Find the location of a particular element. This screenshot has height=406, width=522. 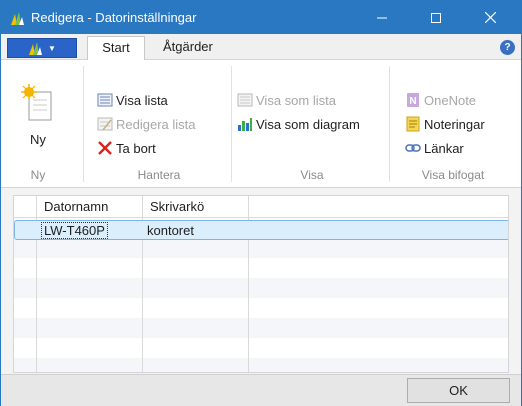

new-button-label: Ny is located at coordinates (38, 139).